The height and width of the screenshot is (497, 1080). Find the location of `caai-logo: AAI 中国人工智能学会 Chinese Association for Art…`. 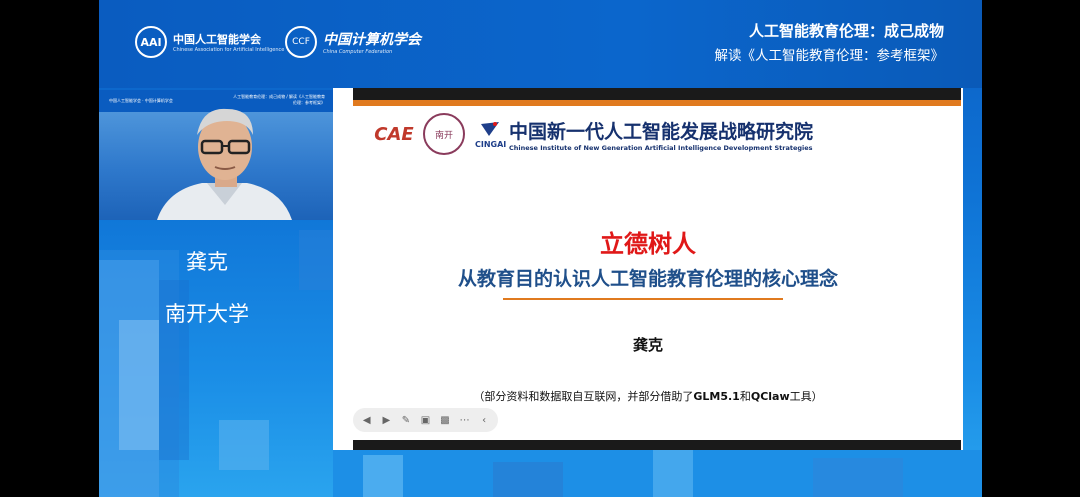

caai-logo: AAI 中国人工智能学会 Chinese Association for Art… is located at coordinates (209, 42).